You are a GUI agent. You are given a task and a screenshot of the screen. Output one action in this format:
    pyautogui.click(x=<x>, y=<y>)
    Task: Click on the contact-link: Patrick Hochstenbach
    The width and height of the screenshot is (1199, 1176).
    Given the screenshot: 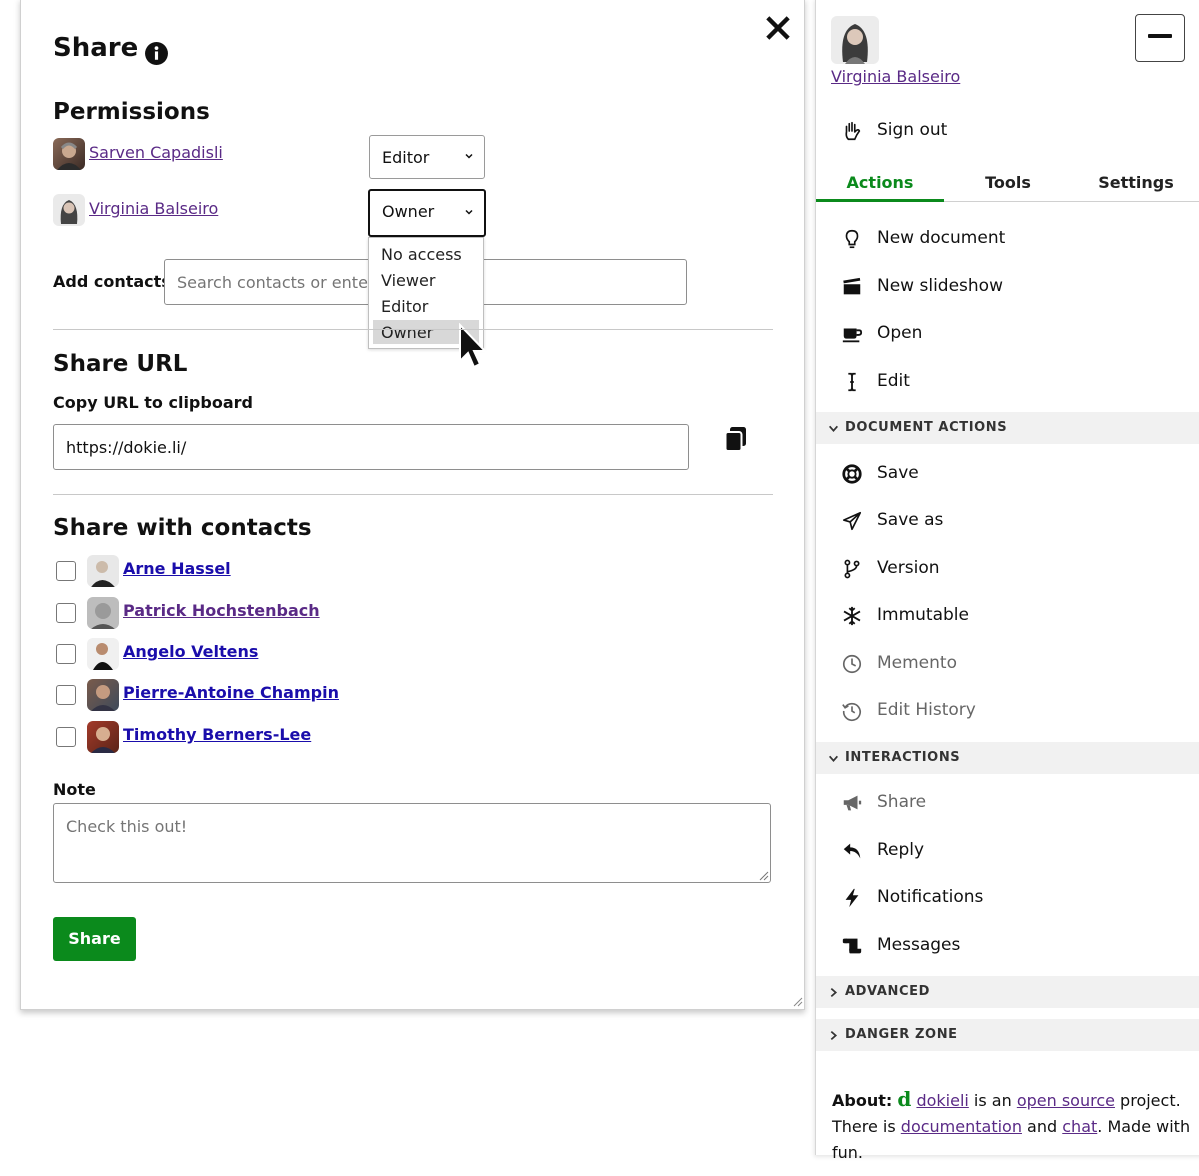 What is the action you would take?
    pyautogui.click(x=221, y=610)
    